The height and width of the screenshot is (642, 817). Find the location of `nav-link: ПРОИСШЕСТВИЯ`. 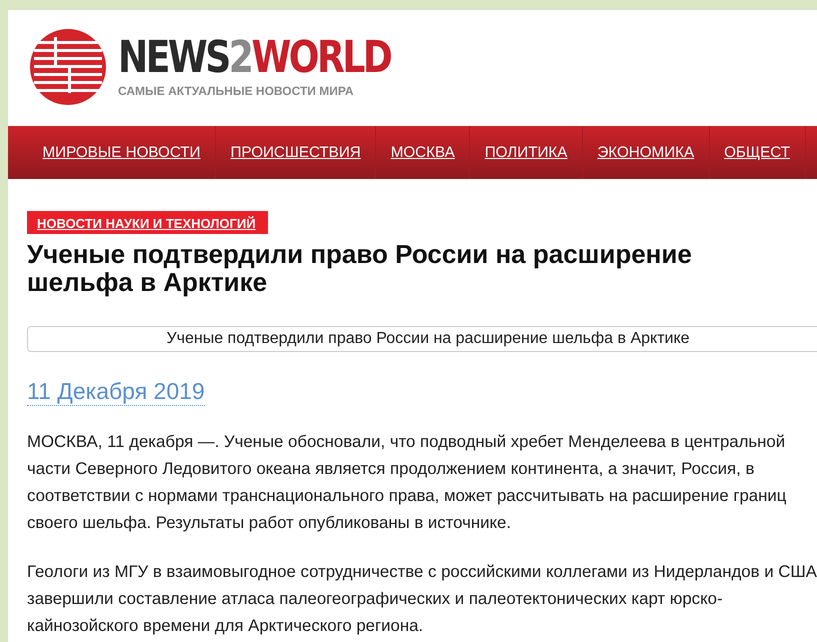

nav-link: ПРОИСШЕСТВИЯ is located at coordinates (296, 152).